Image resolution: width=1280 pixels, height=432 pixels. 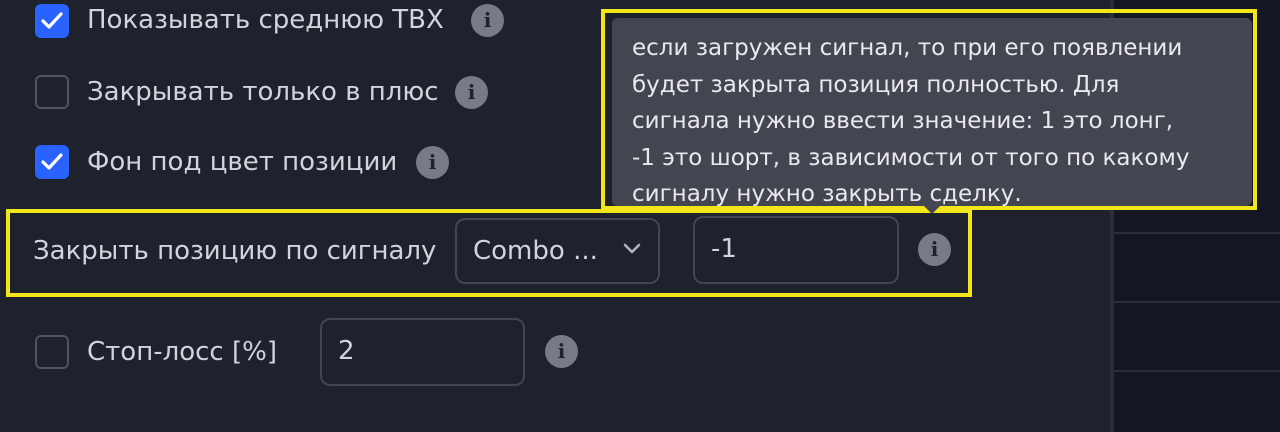 What do you see at coordinates (724, 249) in the screenshot?
I see `signal-value-text: -1` at bounding box center [724, 249].